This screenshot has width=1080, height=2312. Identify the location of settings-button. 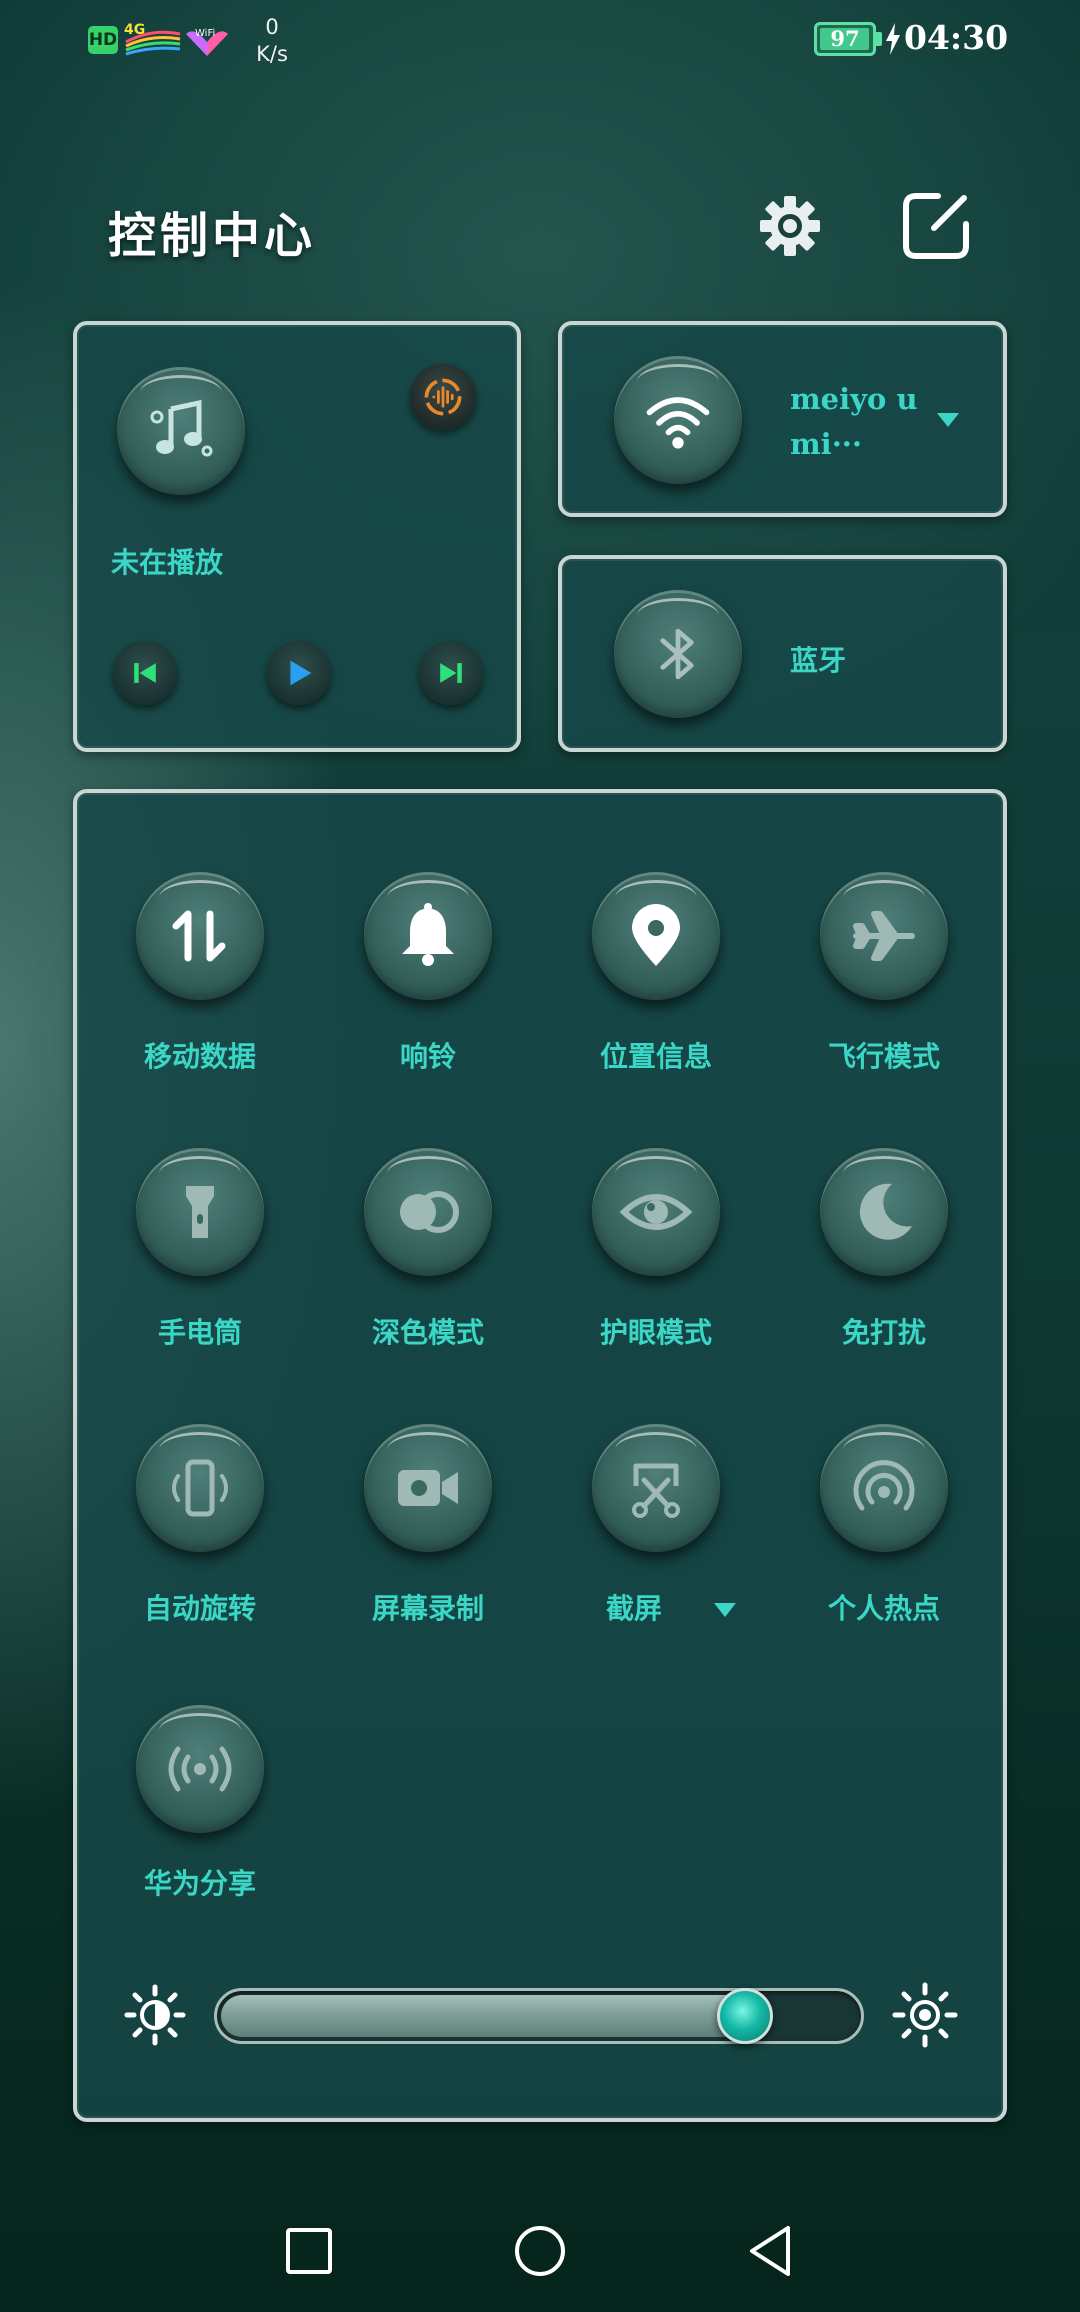
(790, 226).